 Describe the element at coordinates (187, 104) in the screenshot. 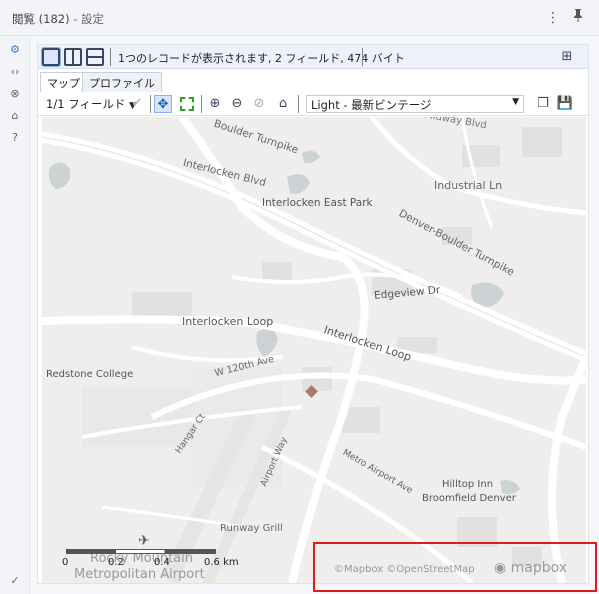

I see `select-rectangle-icon` at that location.